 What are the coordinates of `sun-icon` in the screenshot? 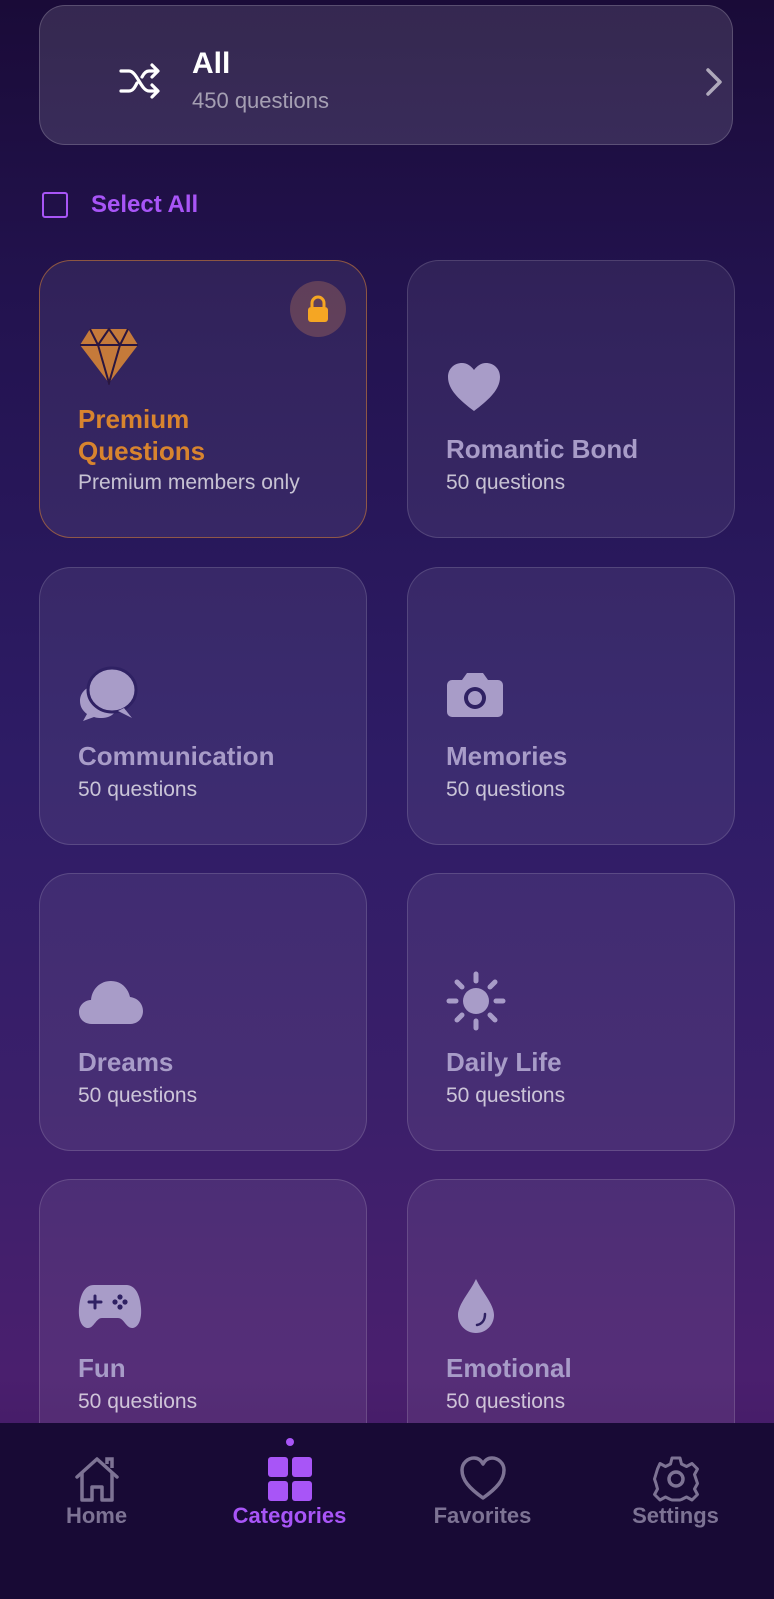 It's located at (476, 1001).